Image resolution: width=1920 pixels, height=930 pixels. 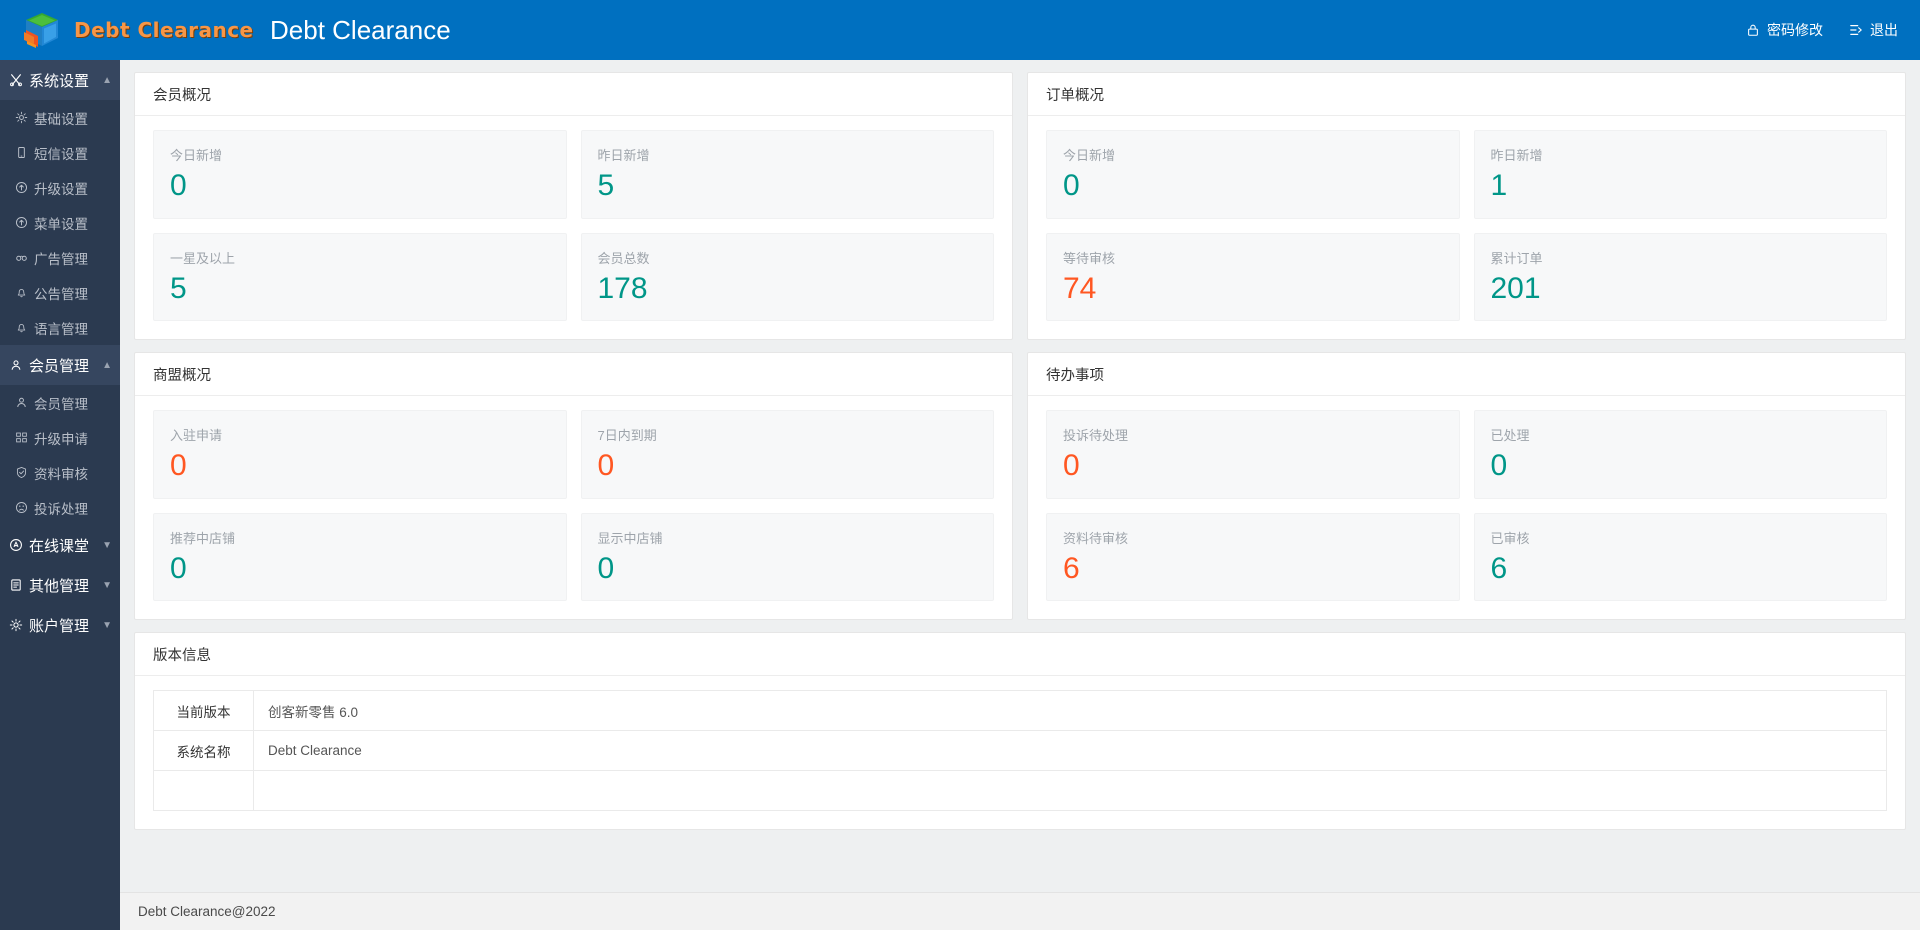 I want to click on stat-label: 资料待审核, so click(x=1096, y=538).